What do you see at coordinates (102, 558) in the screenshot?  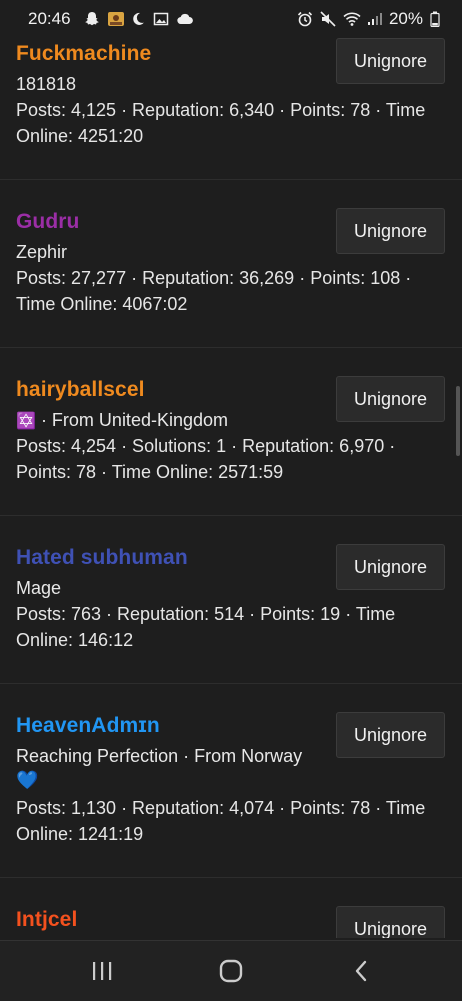 I see `username-link: Hated subhuman` at bounding box center [102, 558].